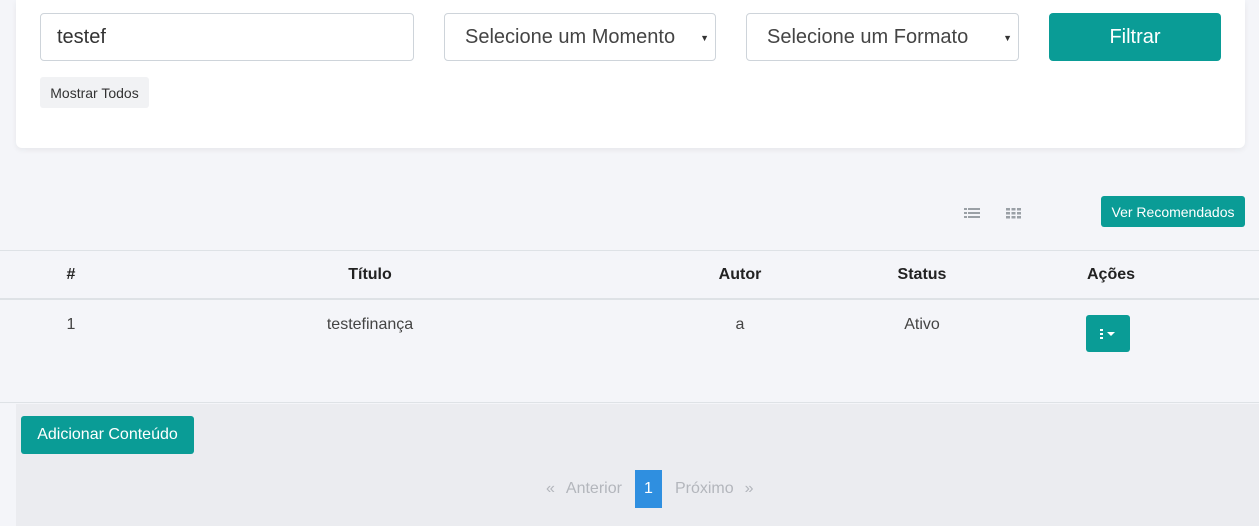 The height and width of the screenshot is (526, 1259). Describe the element at coordinates (71, 324) in the screenshot. I see `row-number: 1` at that location.